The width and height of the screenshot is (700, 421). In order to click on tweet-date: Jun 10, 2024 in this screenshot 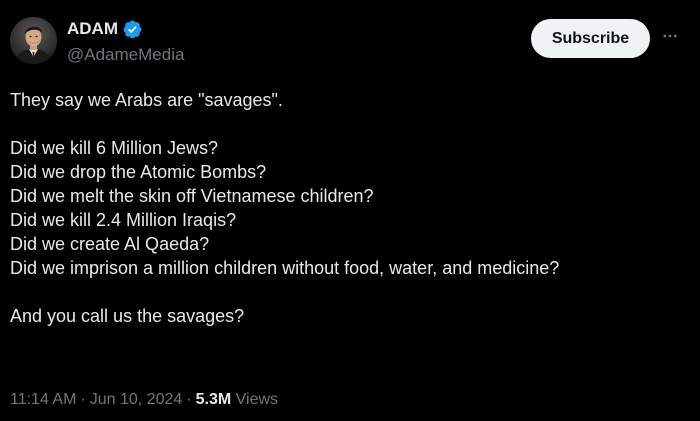, I will do `click(136, 399)`.